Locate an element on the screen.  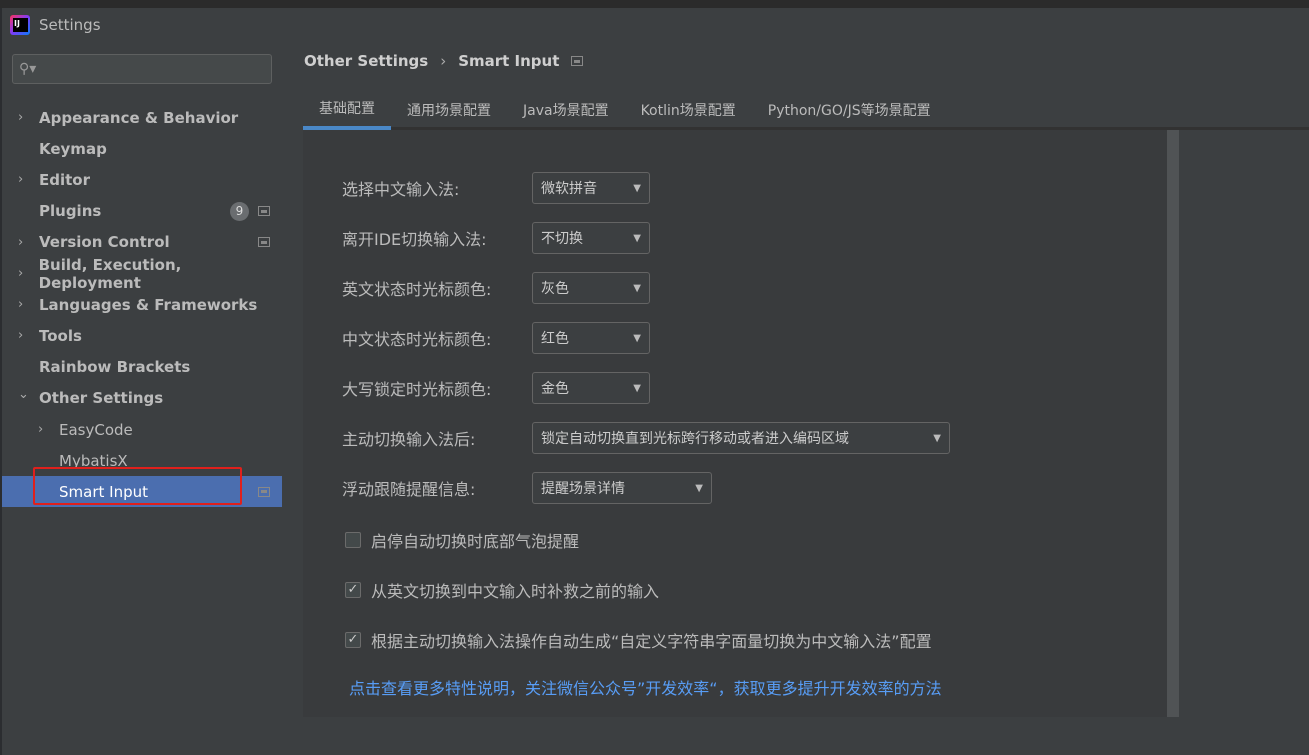
breadcrumb: Other Settings › Smart Input is located at coordinates (444, 61).